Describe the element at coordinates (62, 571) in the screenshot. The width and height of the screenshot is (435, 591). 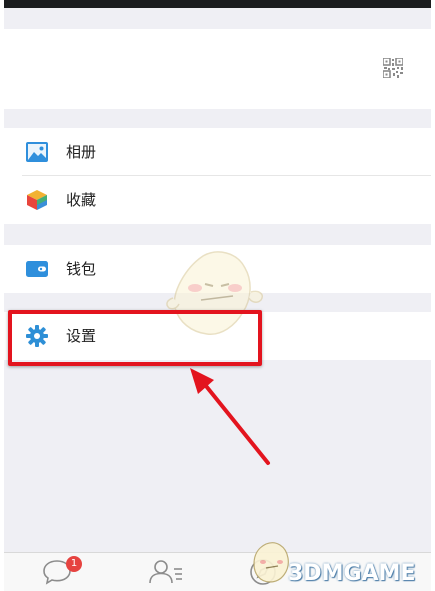
I see `tab-chats: 1` at that location.